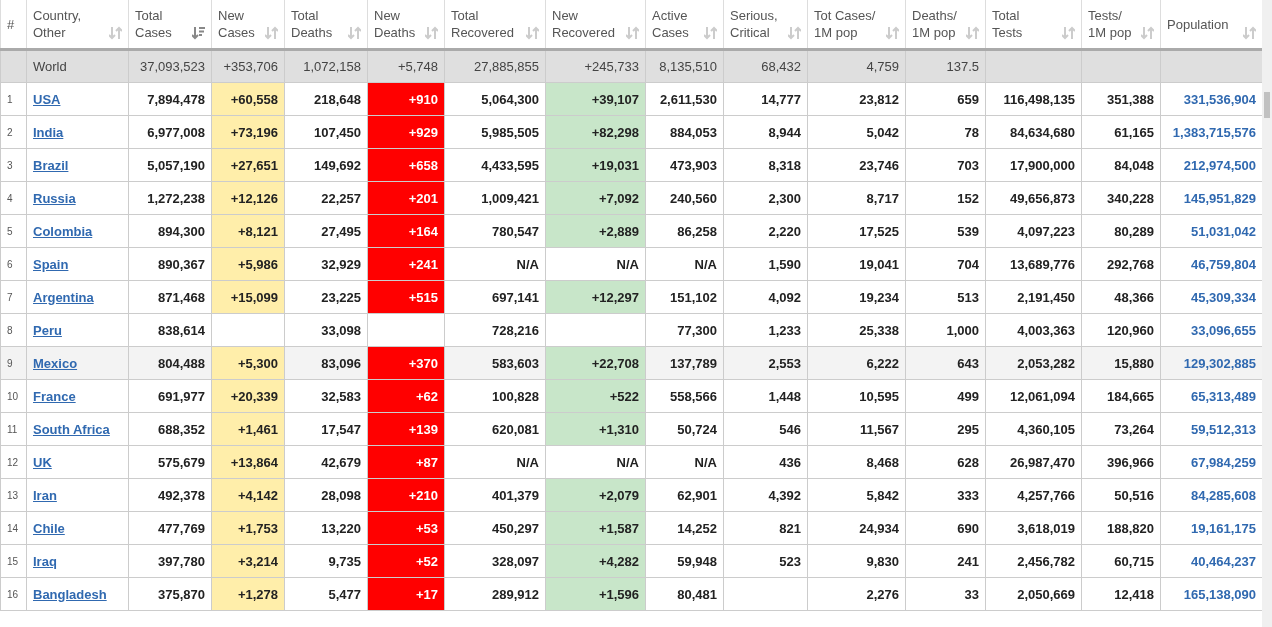 The width and height of the screenshot is (1272, 627). Describe the element at coordinates (47, 99) in the screenshot. I see `country-link: USA` at that location.